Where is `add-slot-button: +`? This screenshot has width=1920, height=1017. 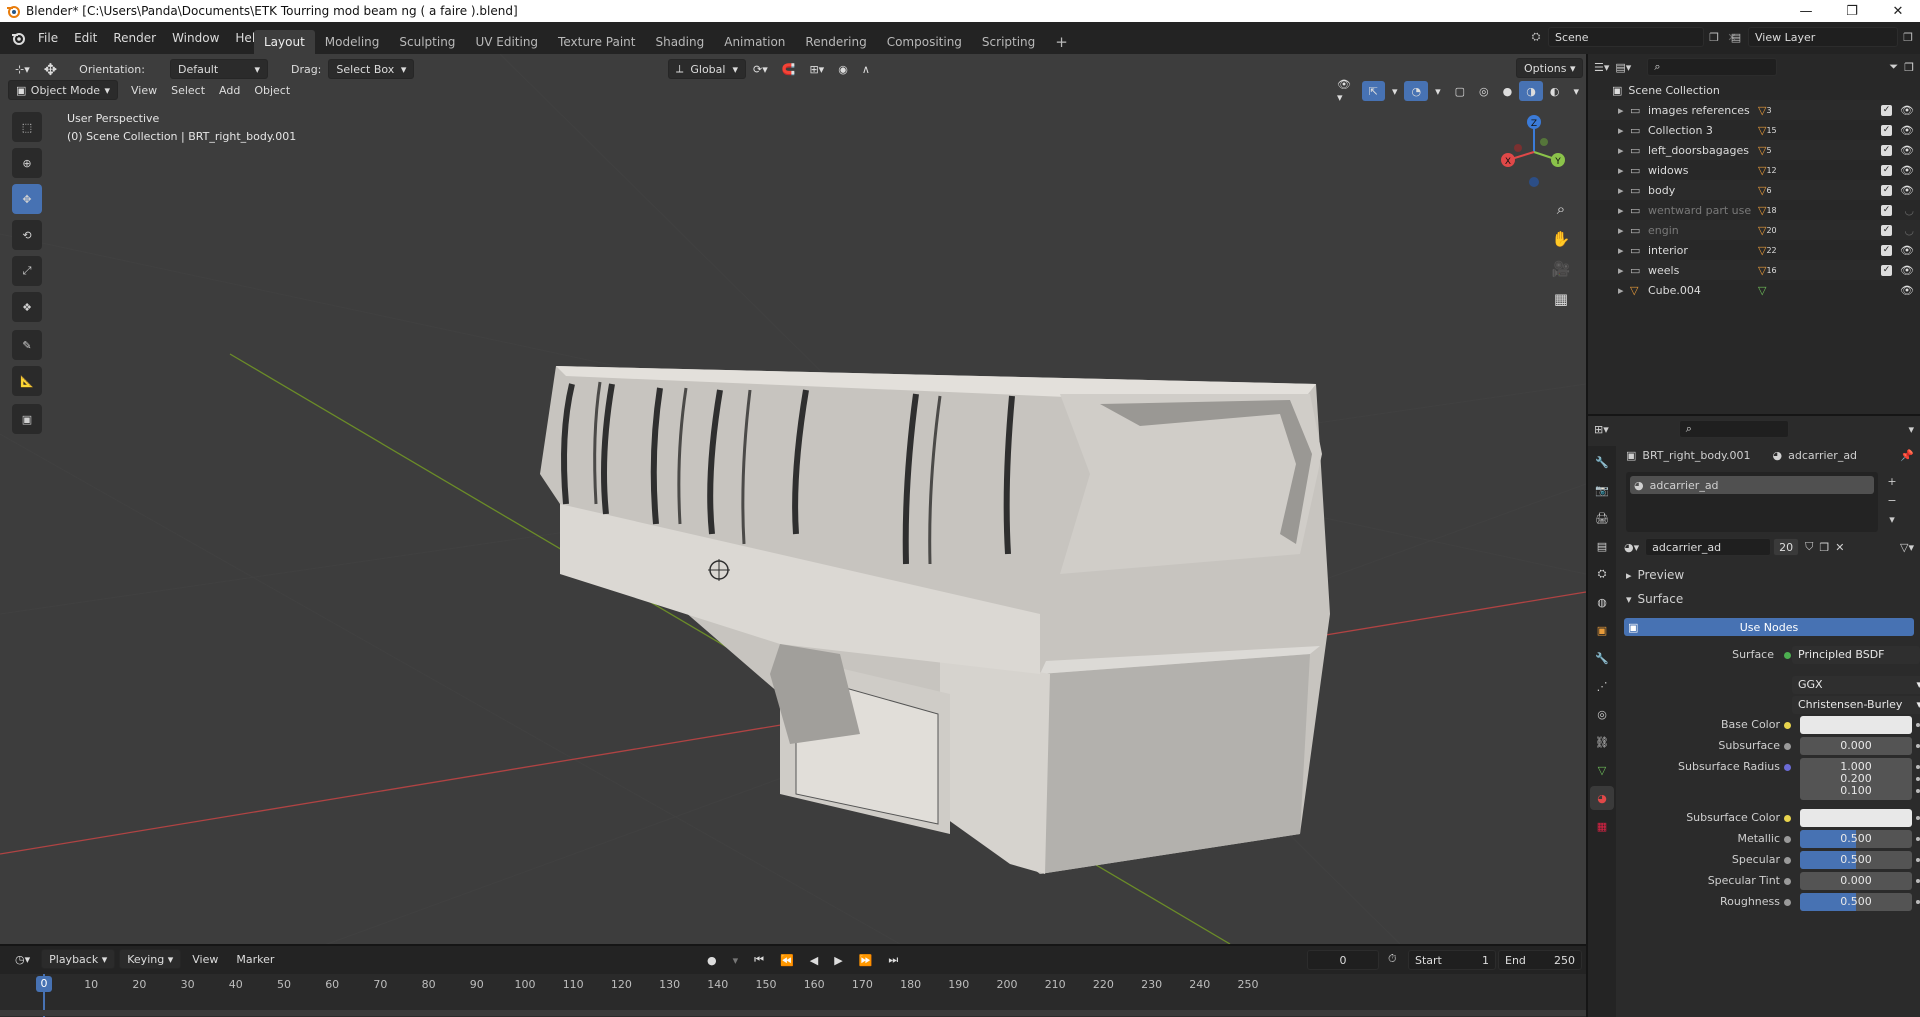
add-slot-button: + is located at coordinates (1892, 481).